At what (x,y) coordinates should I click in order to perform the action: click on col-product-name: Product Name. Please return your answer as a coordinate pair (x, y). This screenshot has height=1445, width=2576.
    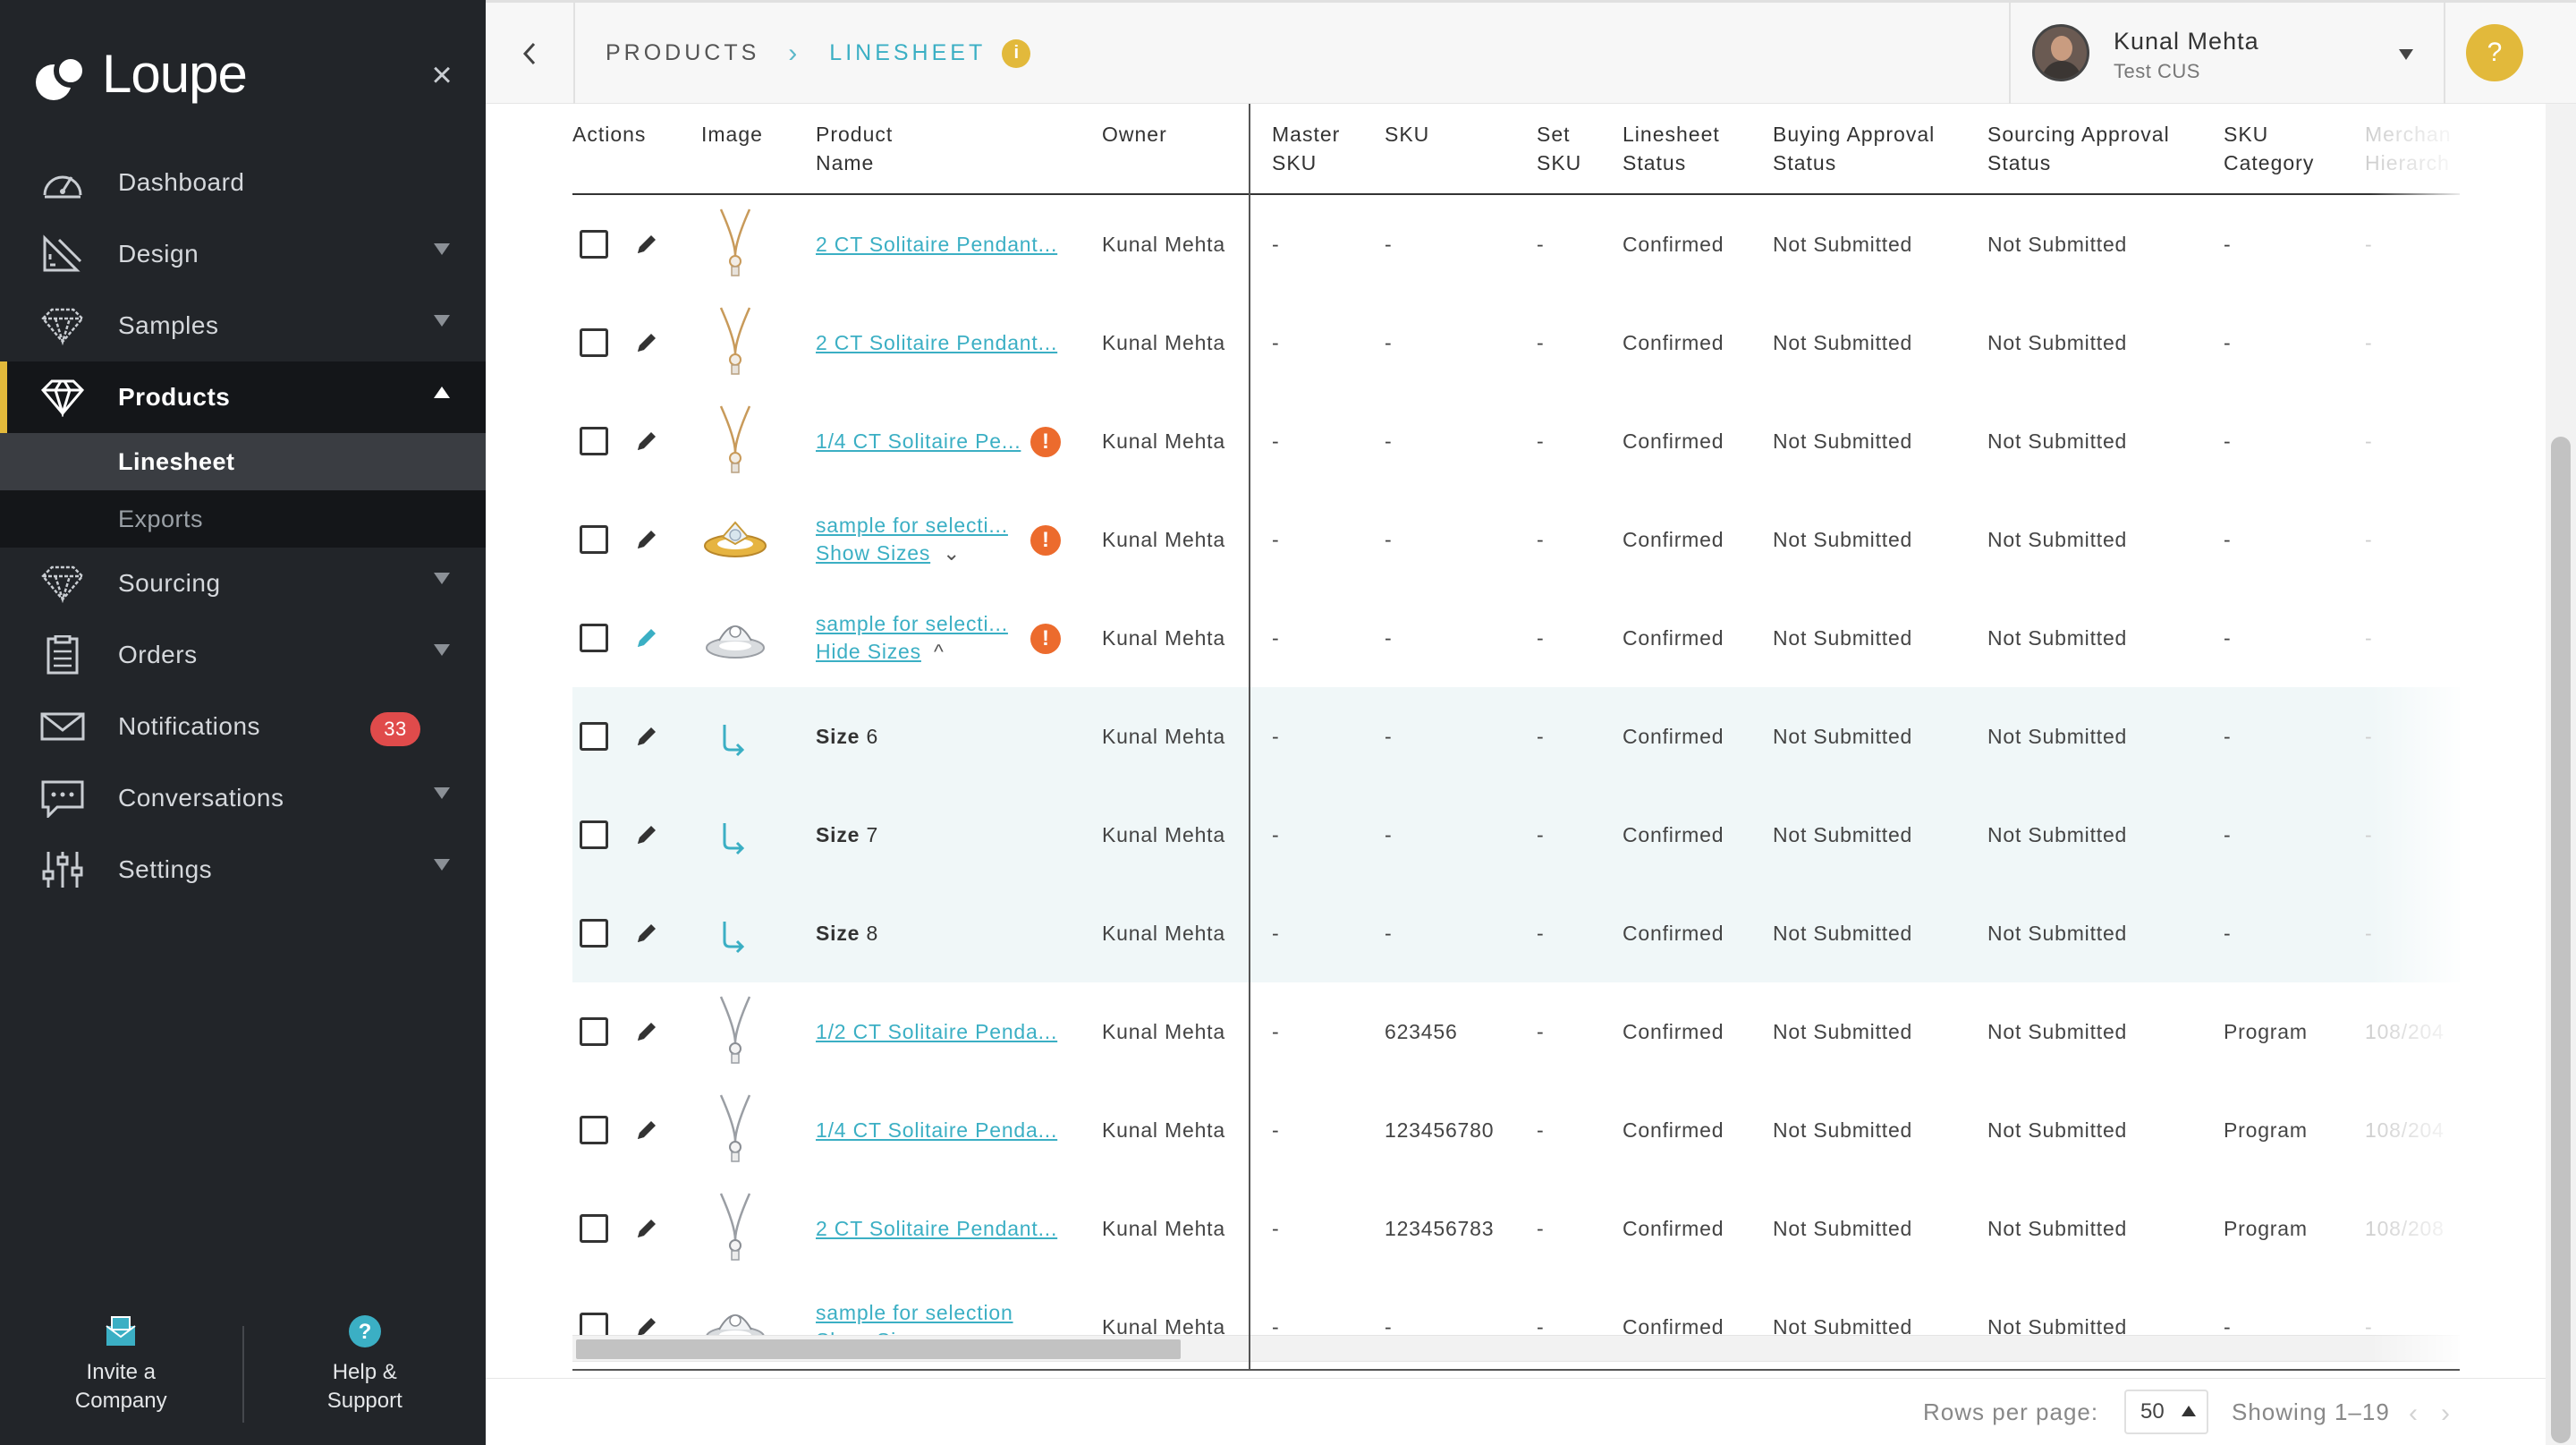
    Looking at the image, I should click on (854, 148).